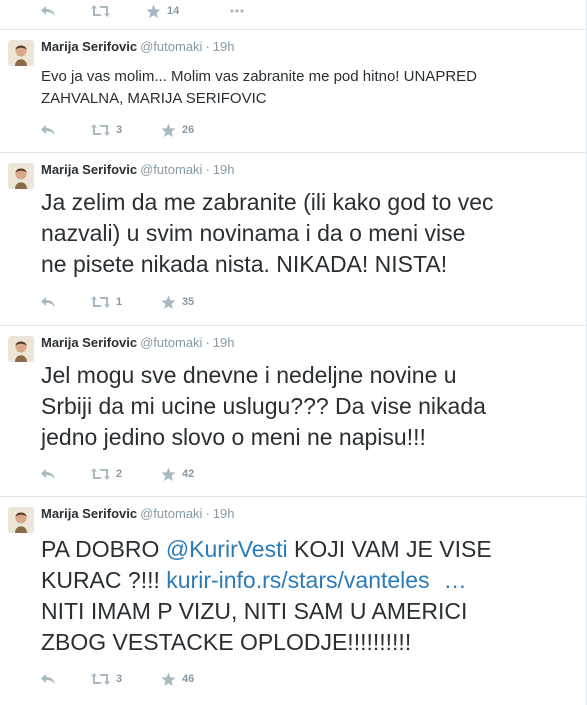  Describe the element at coordinates (188, 130) in the screenshot. I see `favorite-count: 26` at that location.